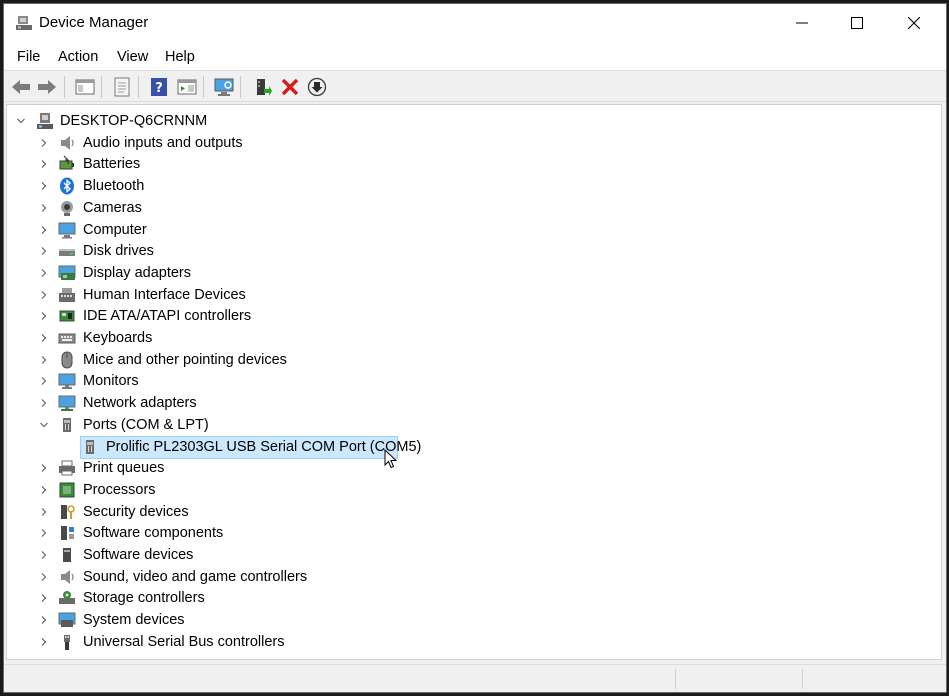  What do you see at coordinates (240, 87) in the screenshot?
I see `toolbar-separator` at bounding box center [240, 87].